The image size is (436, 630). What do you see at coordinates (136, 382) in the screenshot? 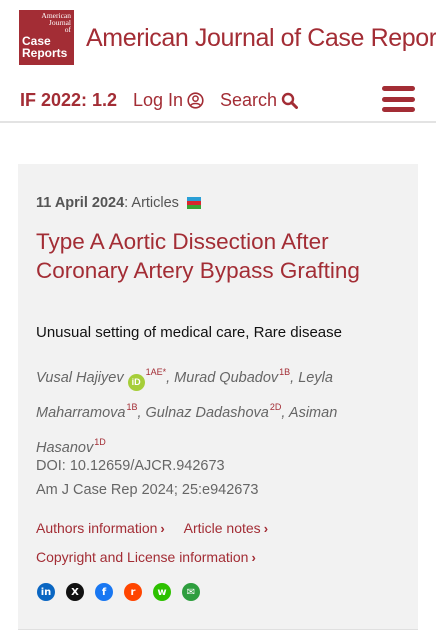
I see `orcid-icon: iD` at bounding box center [136, 382].